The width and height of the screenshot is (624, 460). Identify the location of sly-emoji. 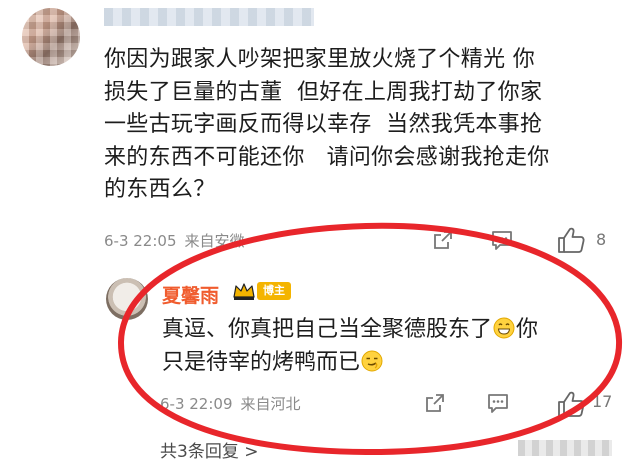
(372, 360).